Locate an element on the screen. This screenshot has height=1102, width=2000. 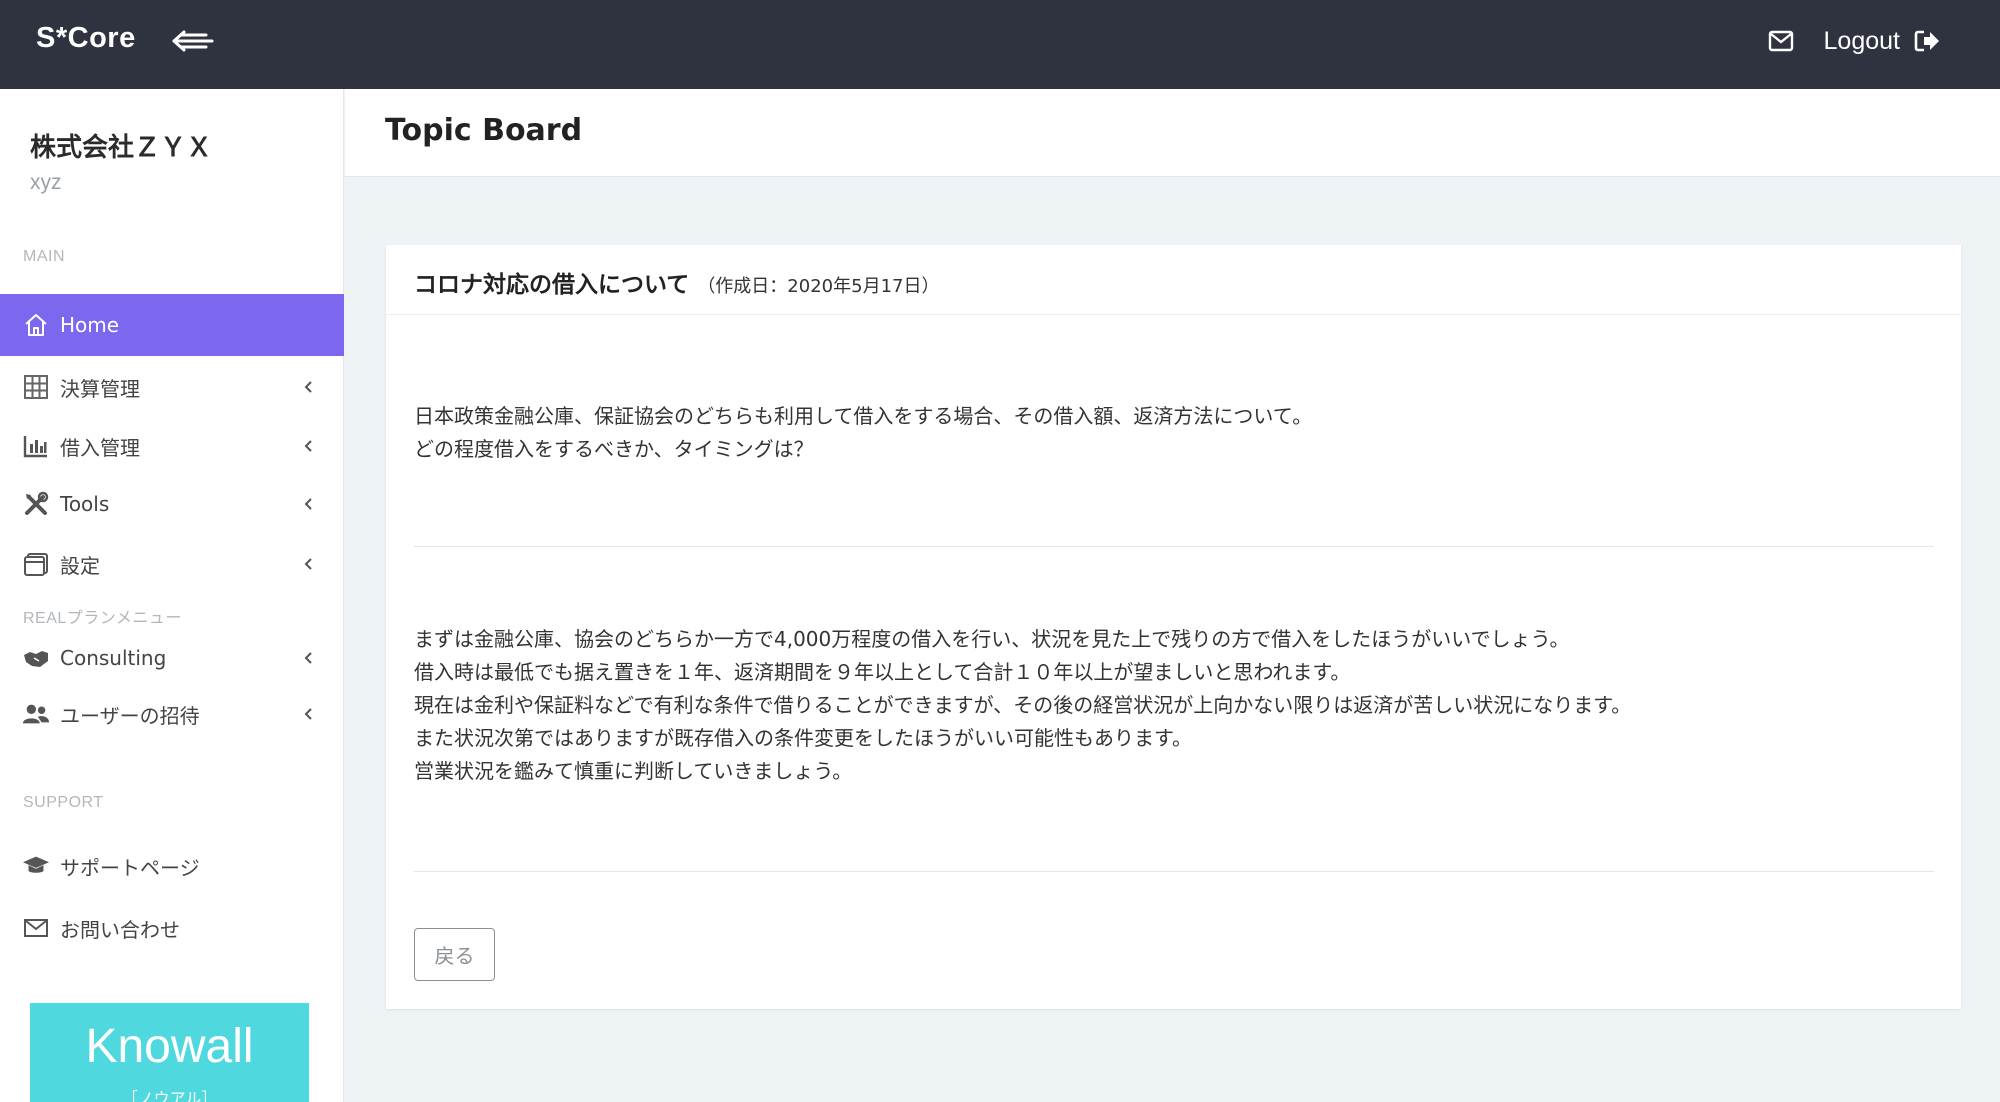
section-label-main: MAIN is located at coordinates (44, 256).